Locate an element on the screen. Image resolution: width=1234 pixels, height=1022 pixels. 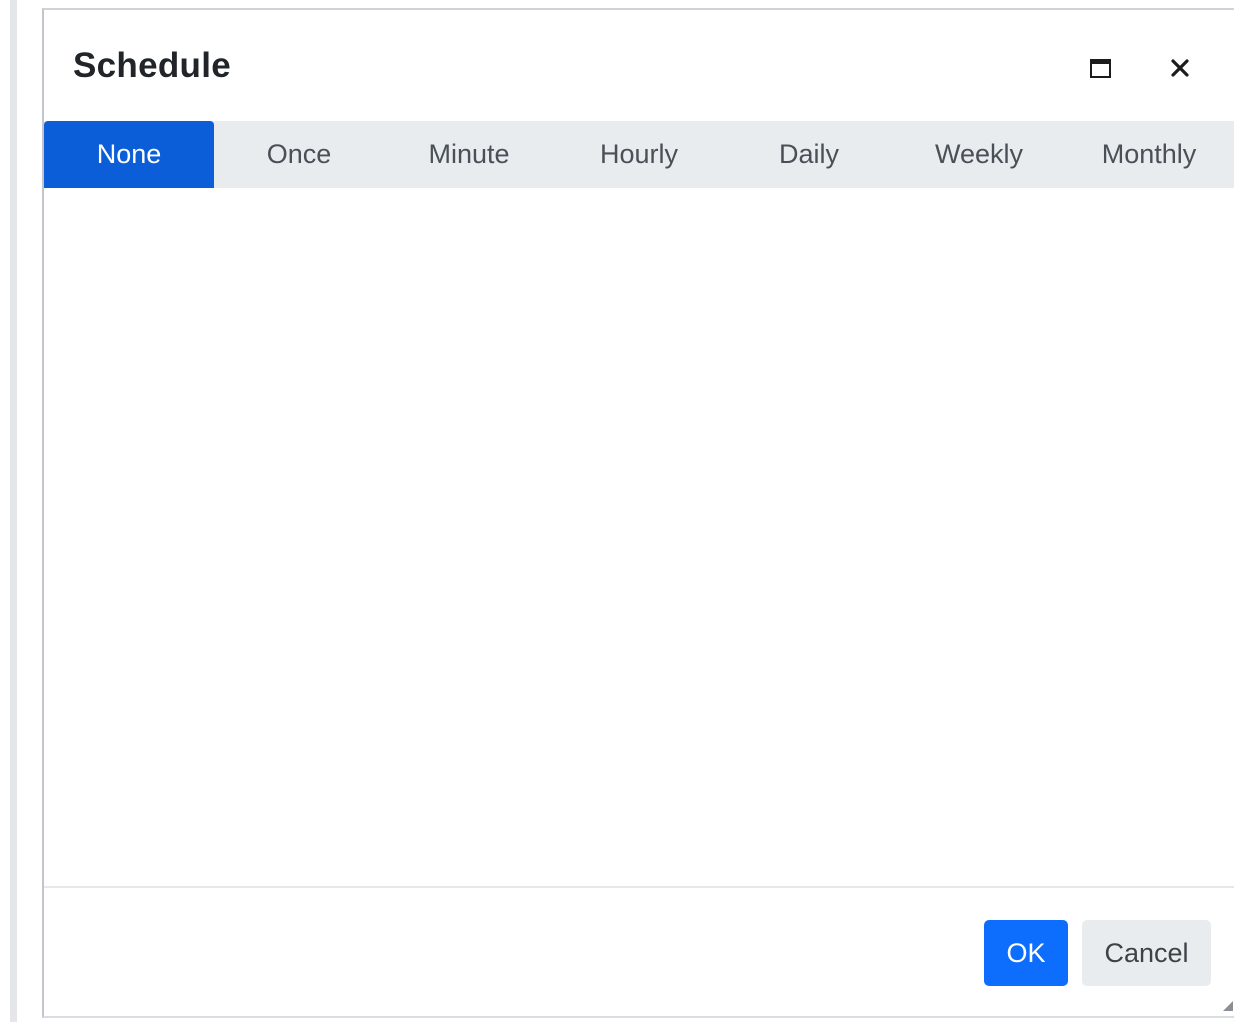
dialog-title-bar: Schedule is located at coordinates (639, 65).